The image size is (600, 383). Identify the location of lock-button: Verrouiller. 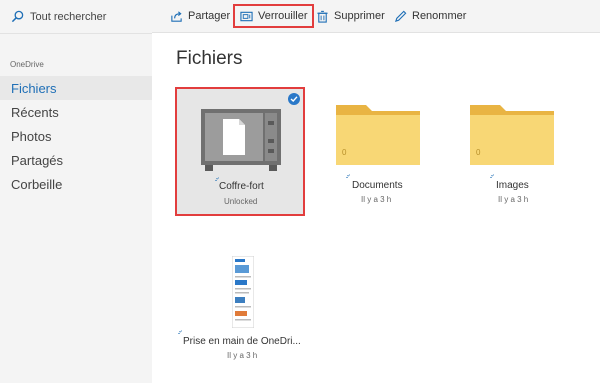
(273, 16).